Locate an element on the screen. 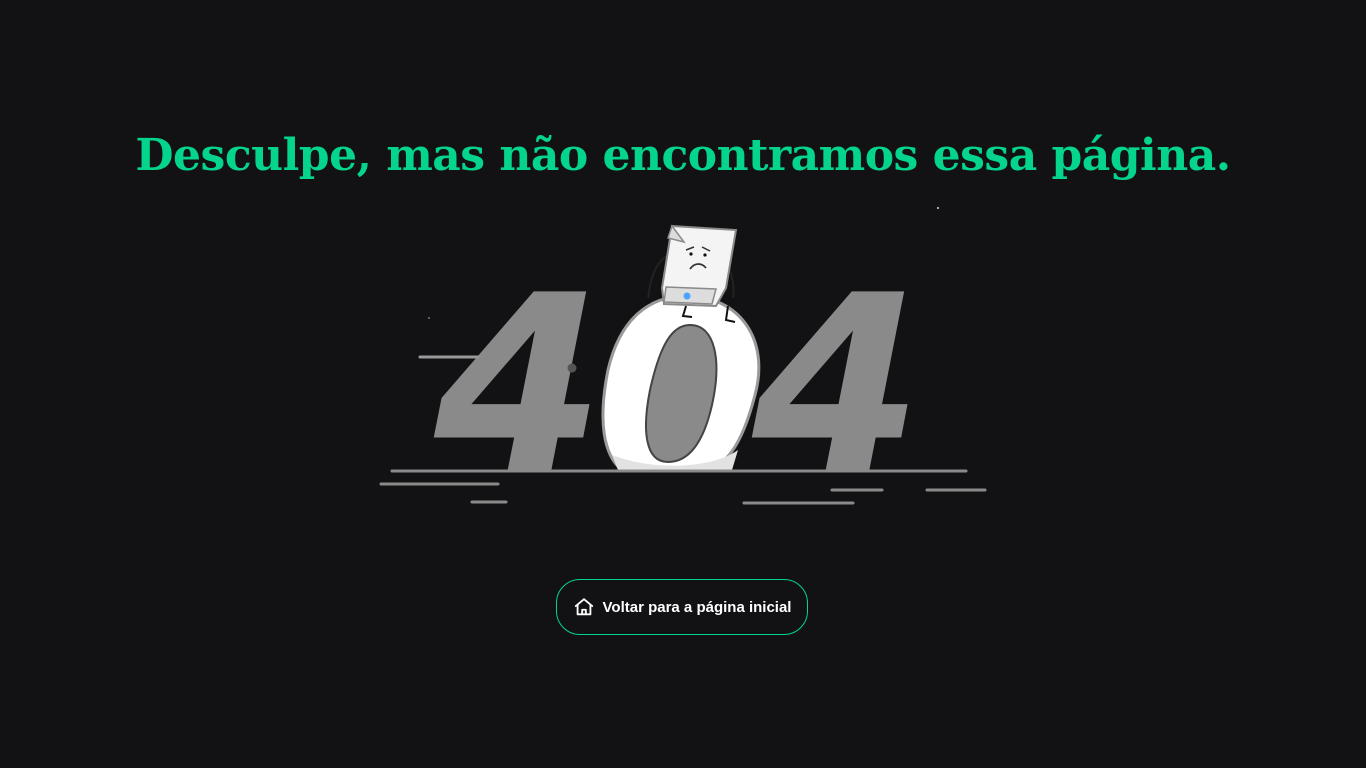 Image resolution: width=1366 pixels, height=768 pixels. floating-dot is located at coordinates (572, 368).